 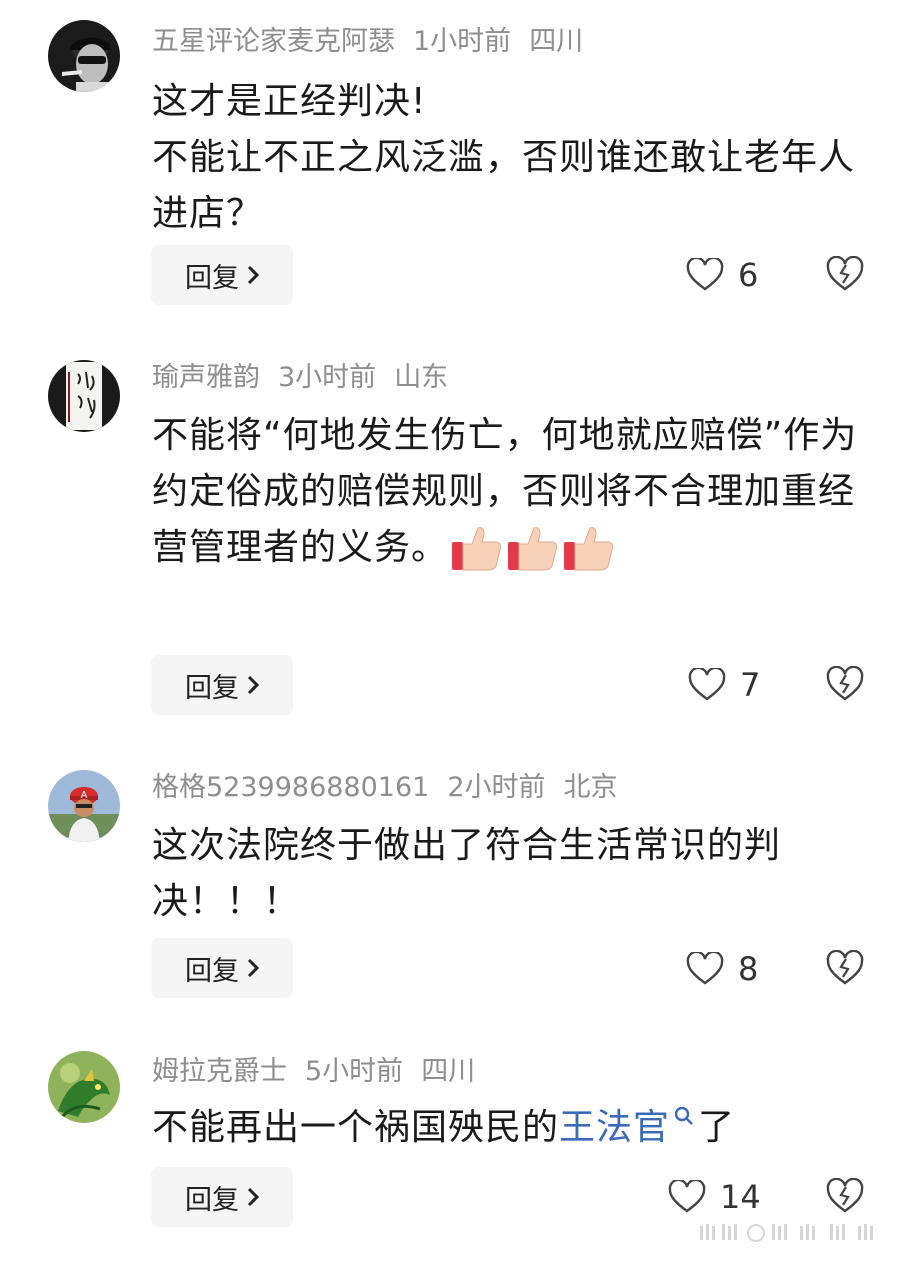 I want to click on comment-body: 这次法院终于做出了符合生活常识的判决！！！, so click(x=467, y=873).